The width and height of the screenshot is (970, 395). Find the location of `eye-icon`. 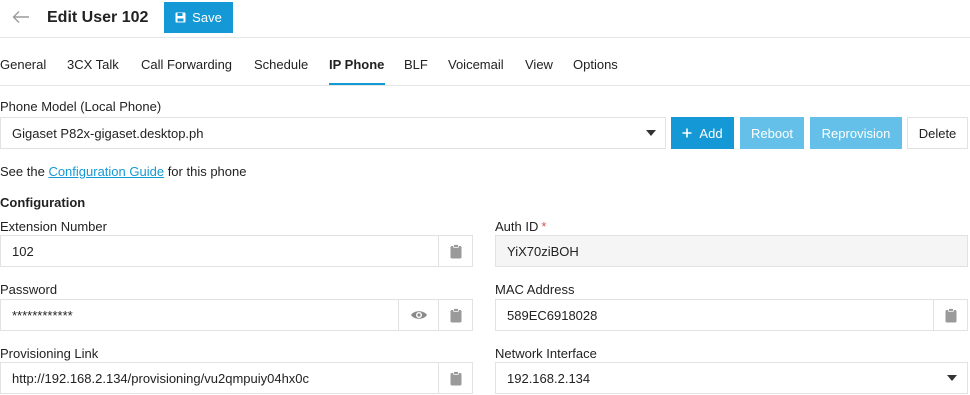

eye-icon is located at coordinates (418, 315).